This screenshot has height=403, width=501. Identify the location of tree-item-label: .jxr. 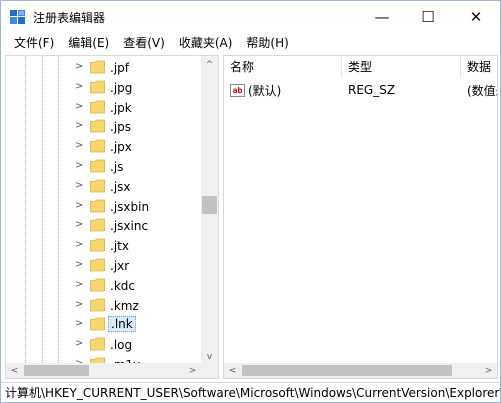
(120, 266).